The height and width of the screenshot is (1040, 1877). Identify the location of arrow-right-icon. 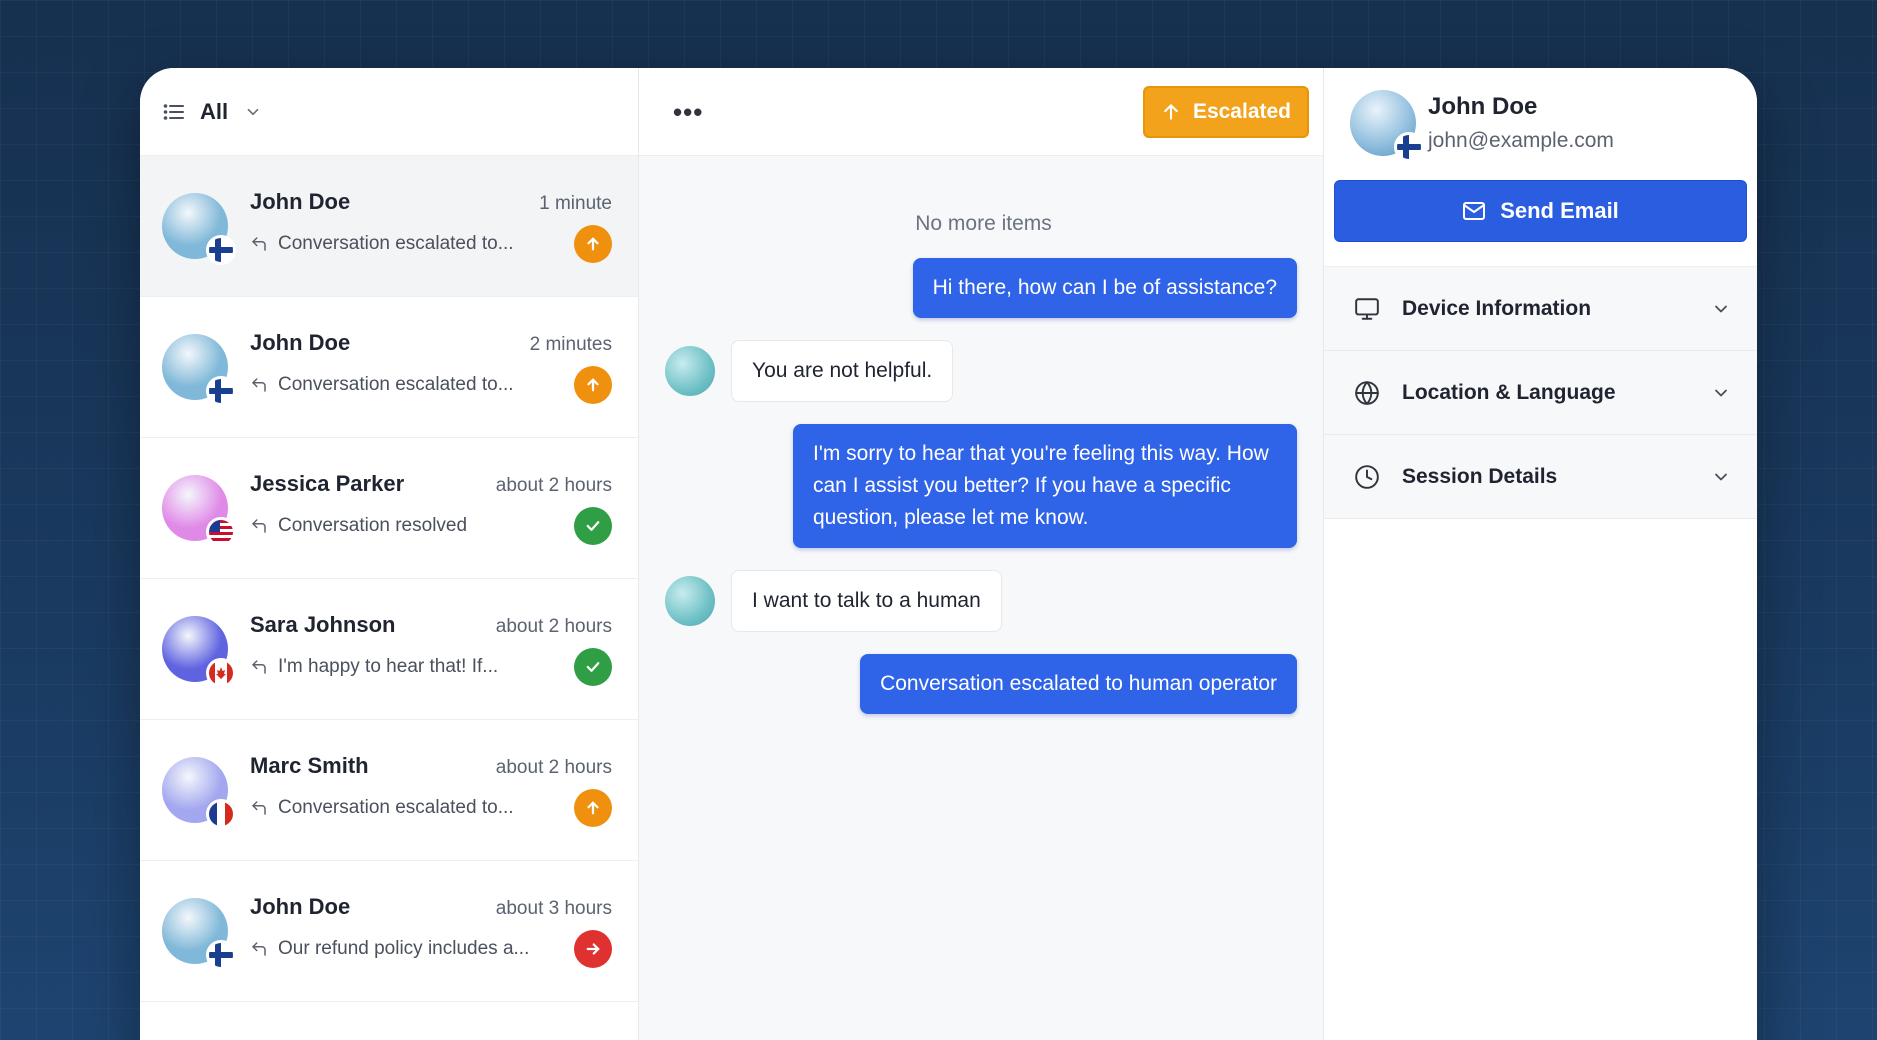
(593, 949).